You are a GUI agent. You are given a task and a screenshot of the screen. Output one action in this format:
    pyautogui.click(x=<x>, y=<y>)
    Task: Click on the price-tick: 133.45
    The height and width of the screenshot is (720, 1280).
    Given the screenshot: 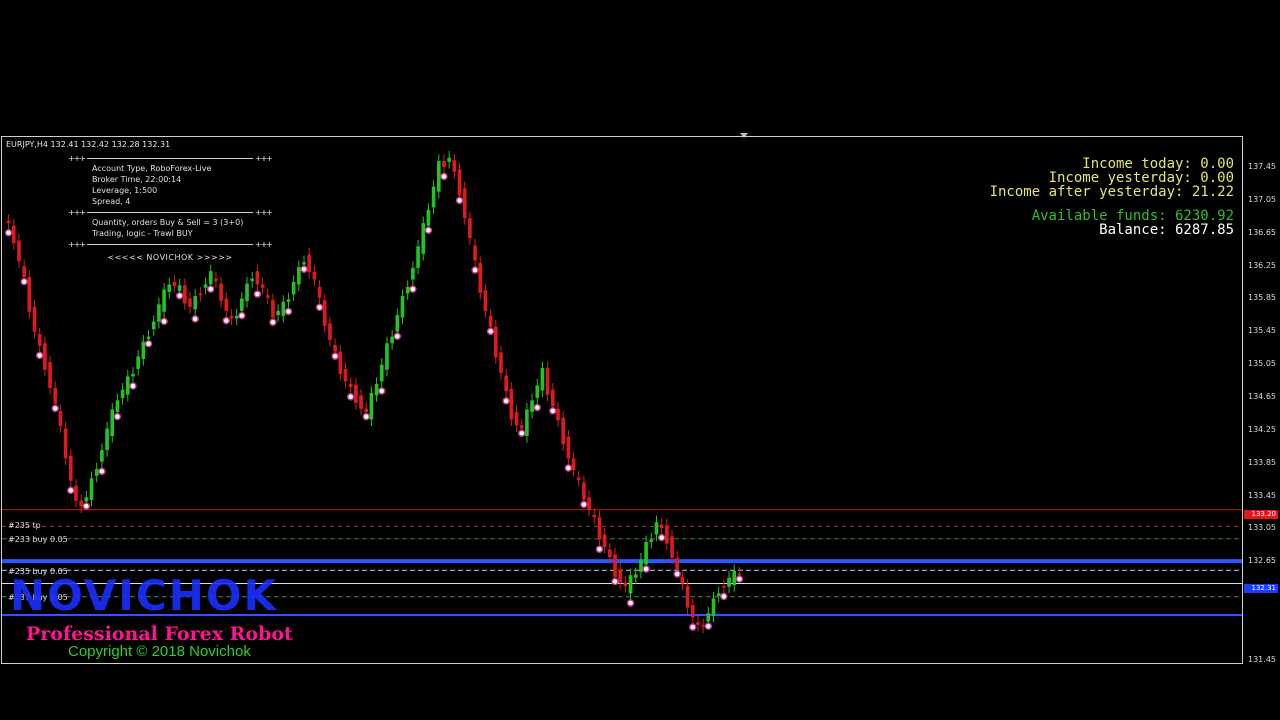 What is the action you would take?
    pyautogui.click(x=1262, y=495)
    